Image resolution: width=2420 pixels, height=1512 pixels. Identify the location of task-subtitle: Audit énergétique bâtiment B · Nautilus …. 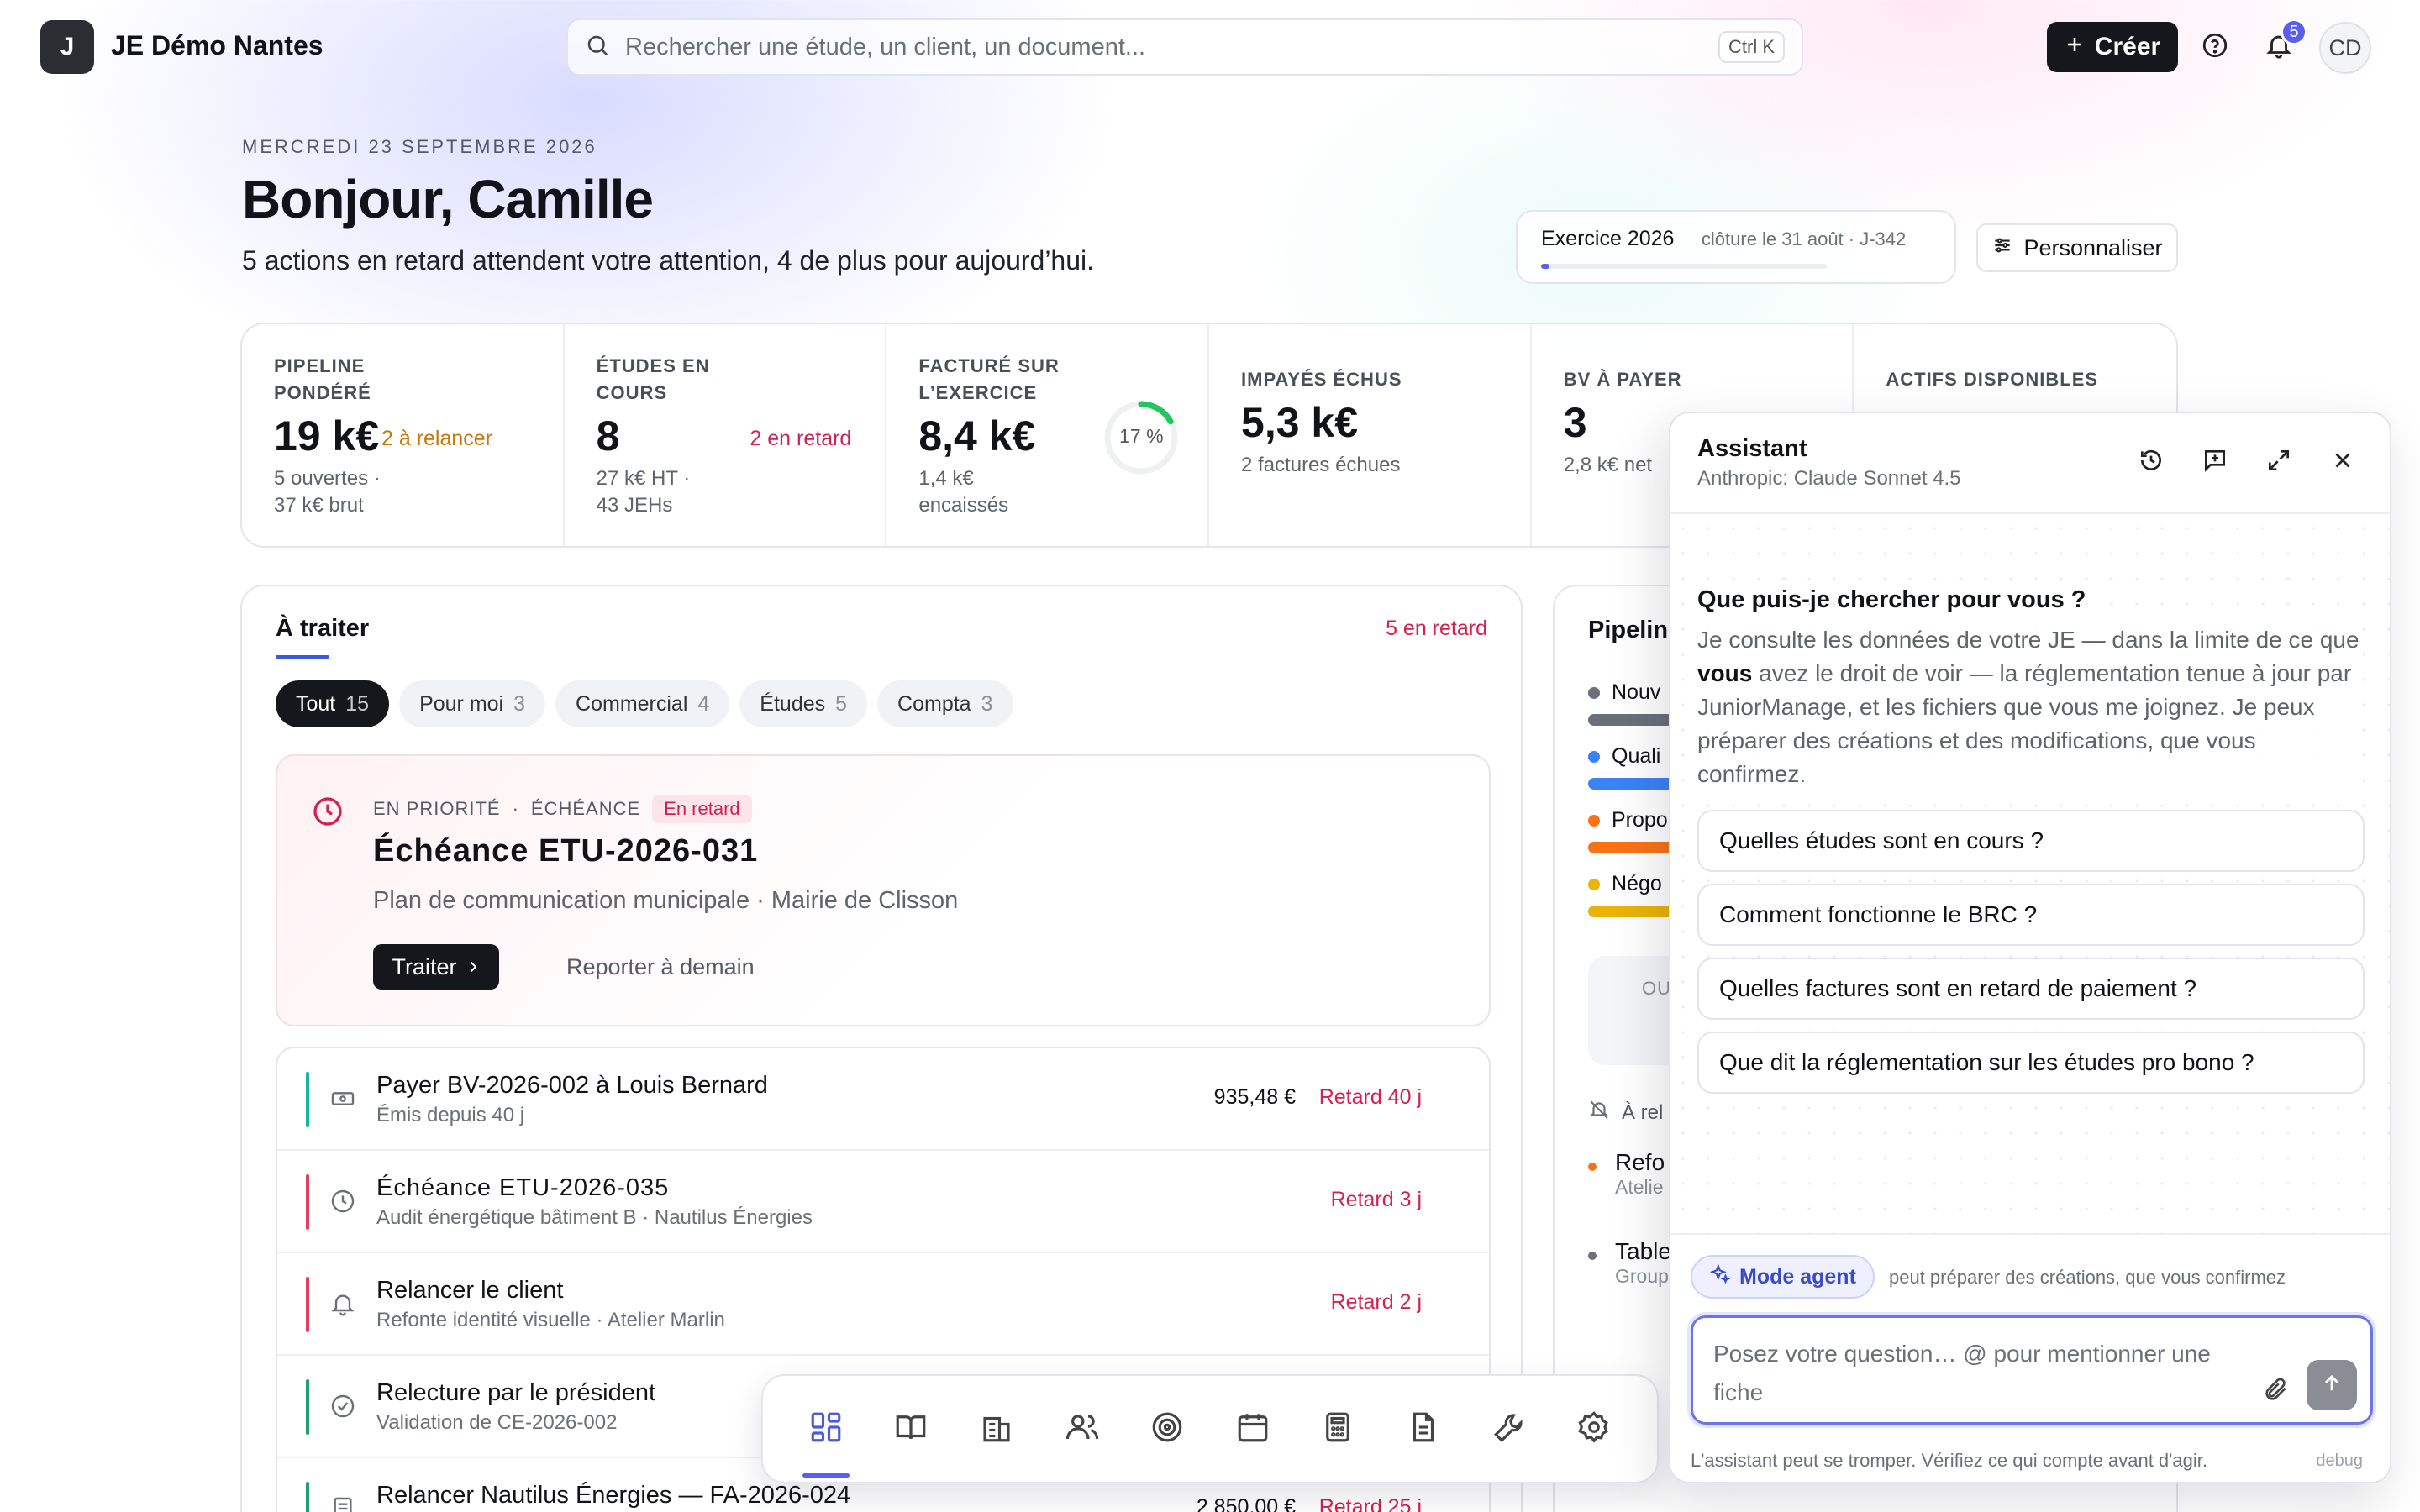
(594, 1217).